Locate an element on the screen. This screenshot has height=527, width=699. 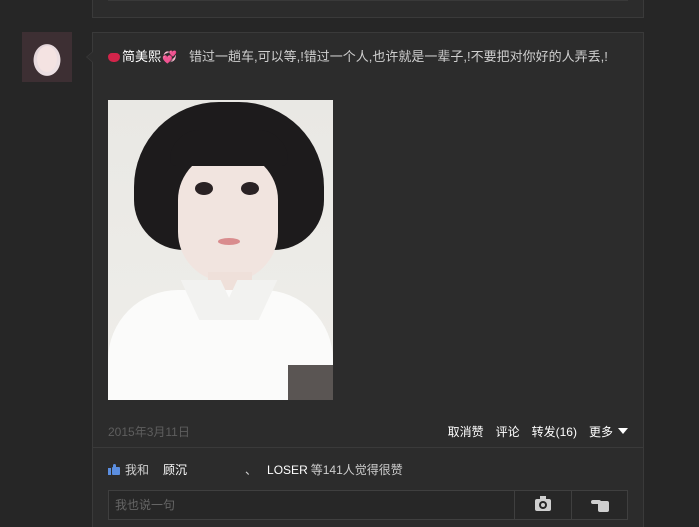
card-pointer-inner is located at coordinates (90, 57).